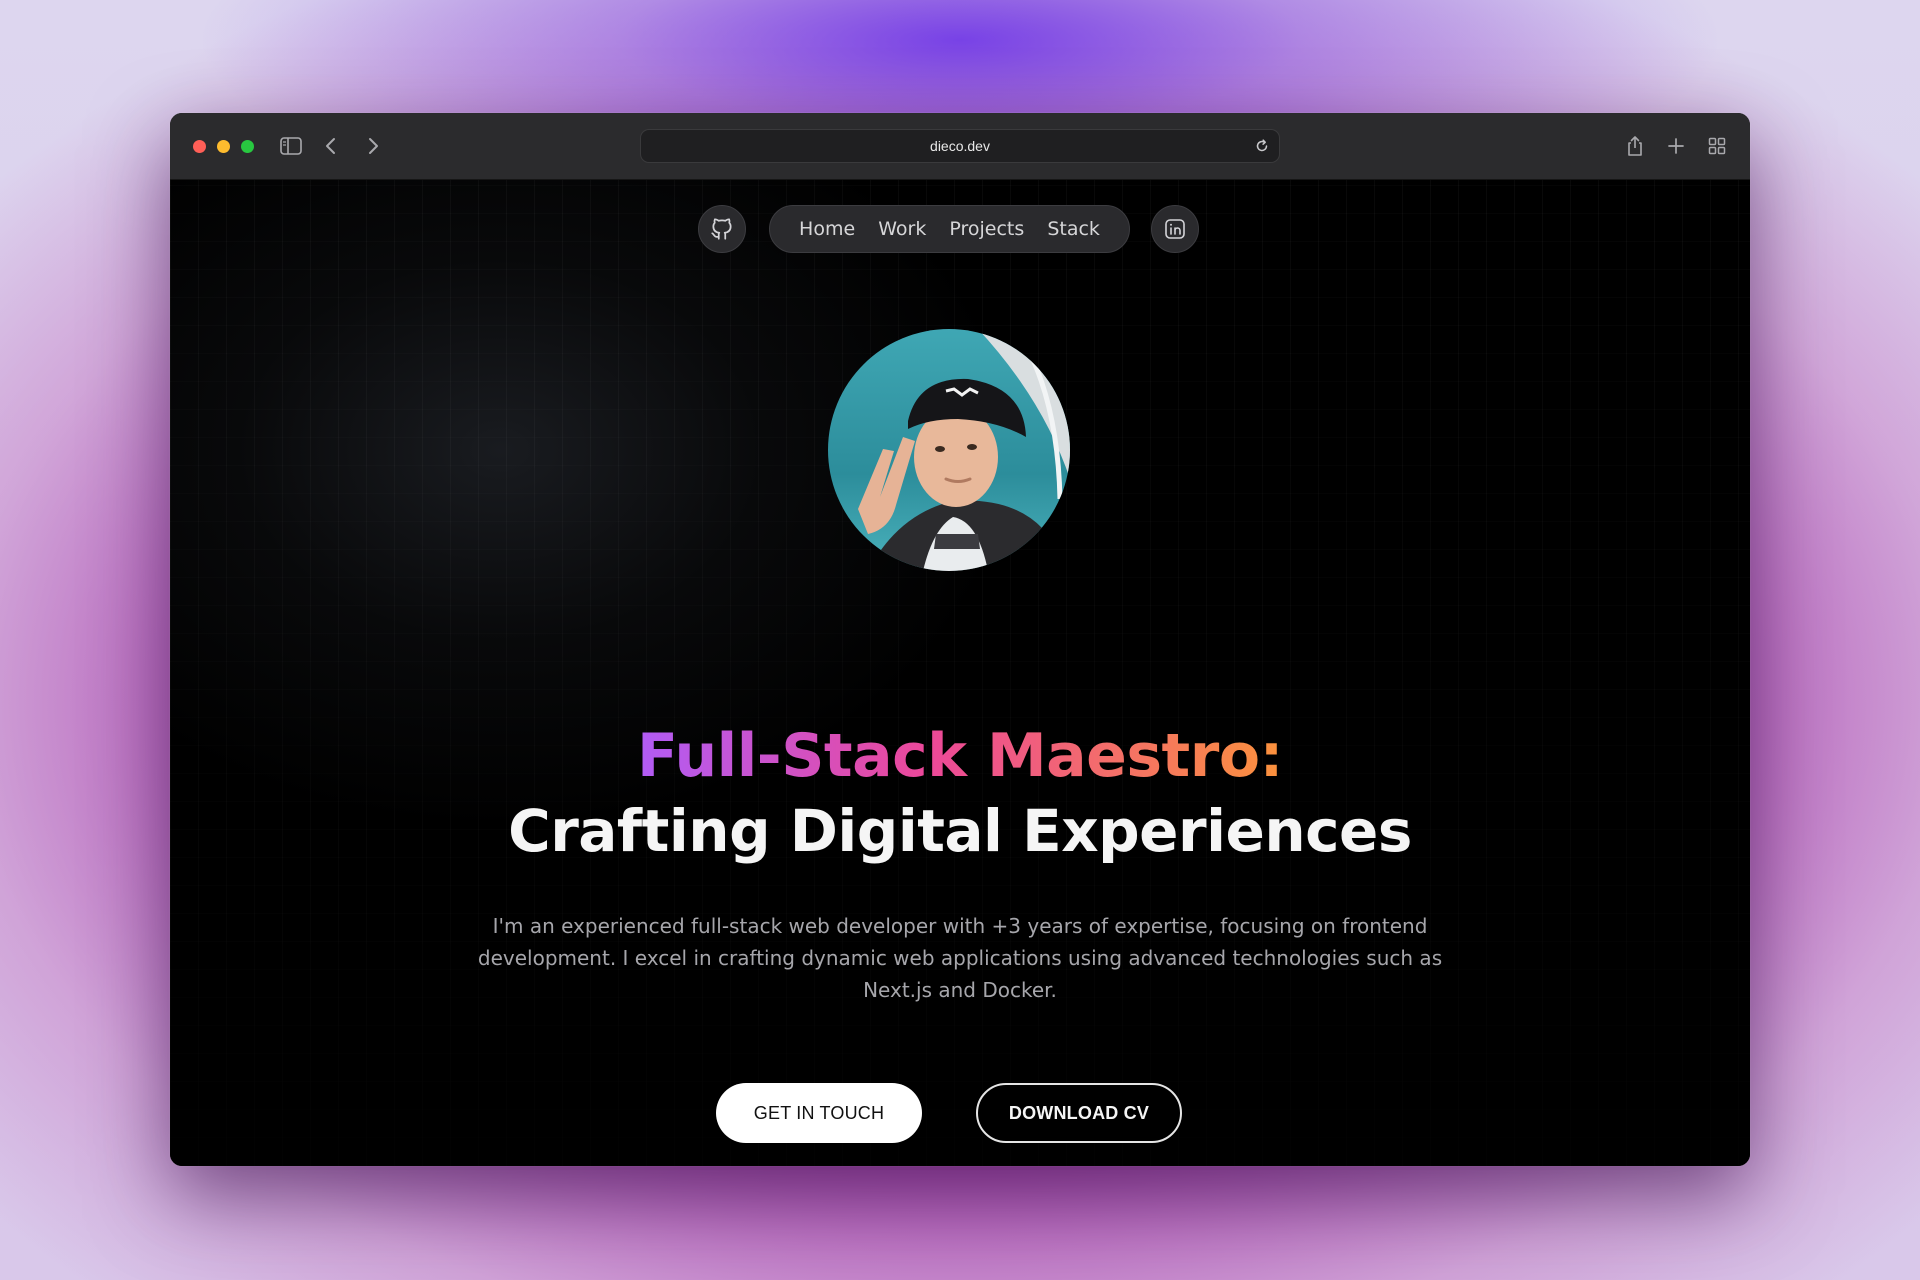 The image size is (1920, 1280). I want to click on nav-link-stack: Stack, so click(1073, 229).